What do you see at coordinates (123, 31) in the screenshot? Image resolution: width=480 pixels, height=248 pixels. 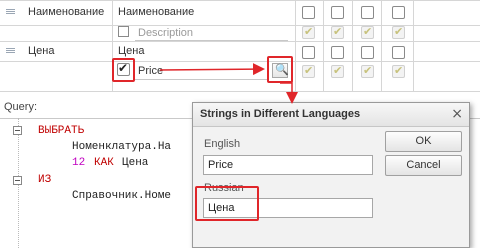 I see `description-checkbox` at bounding box center [123, 31].